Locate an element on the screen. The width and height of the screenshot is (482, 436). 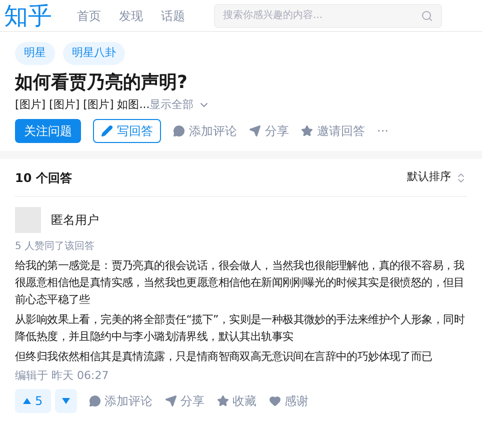
vote-summary: 5 人赞同了该回答 is located at coordinates (55, 247).